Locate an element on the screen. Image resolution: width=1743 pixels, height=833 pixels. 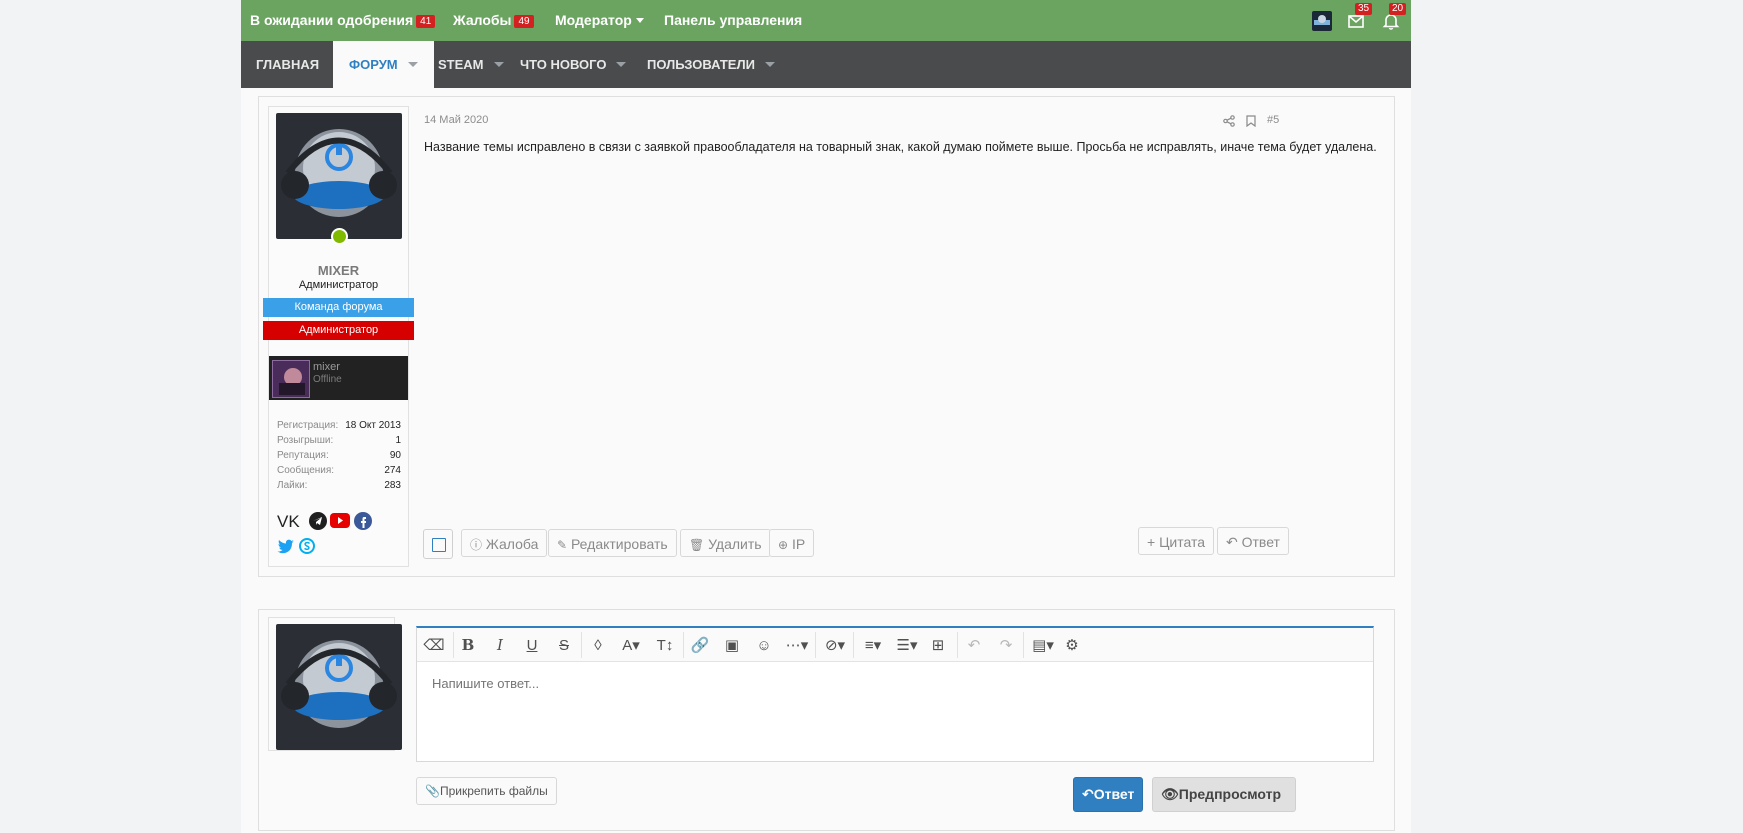
stat-label: Регистрация: is located at coordinates (308, 425).